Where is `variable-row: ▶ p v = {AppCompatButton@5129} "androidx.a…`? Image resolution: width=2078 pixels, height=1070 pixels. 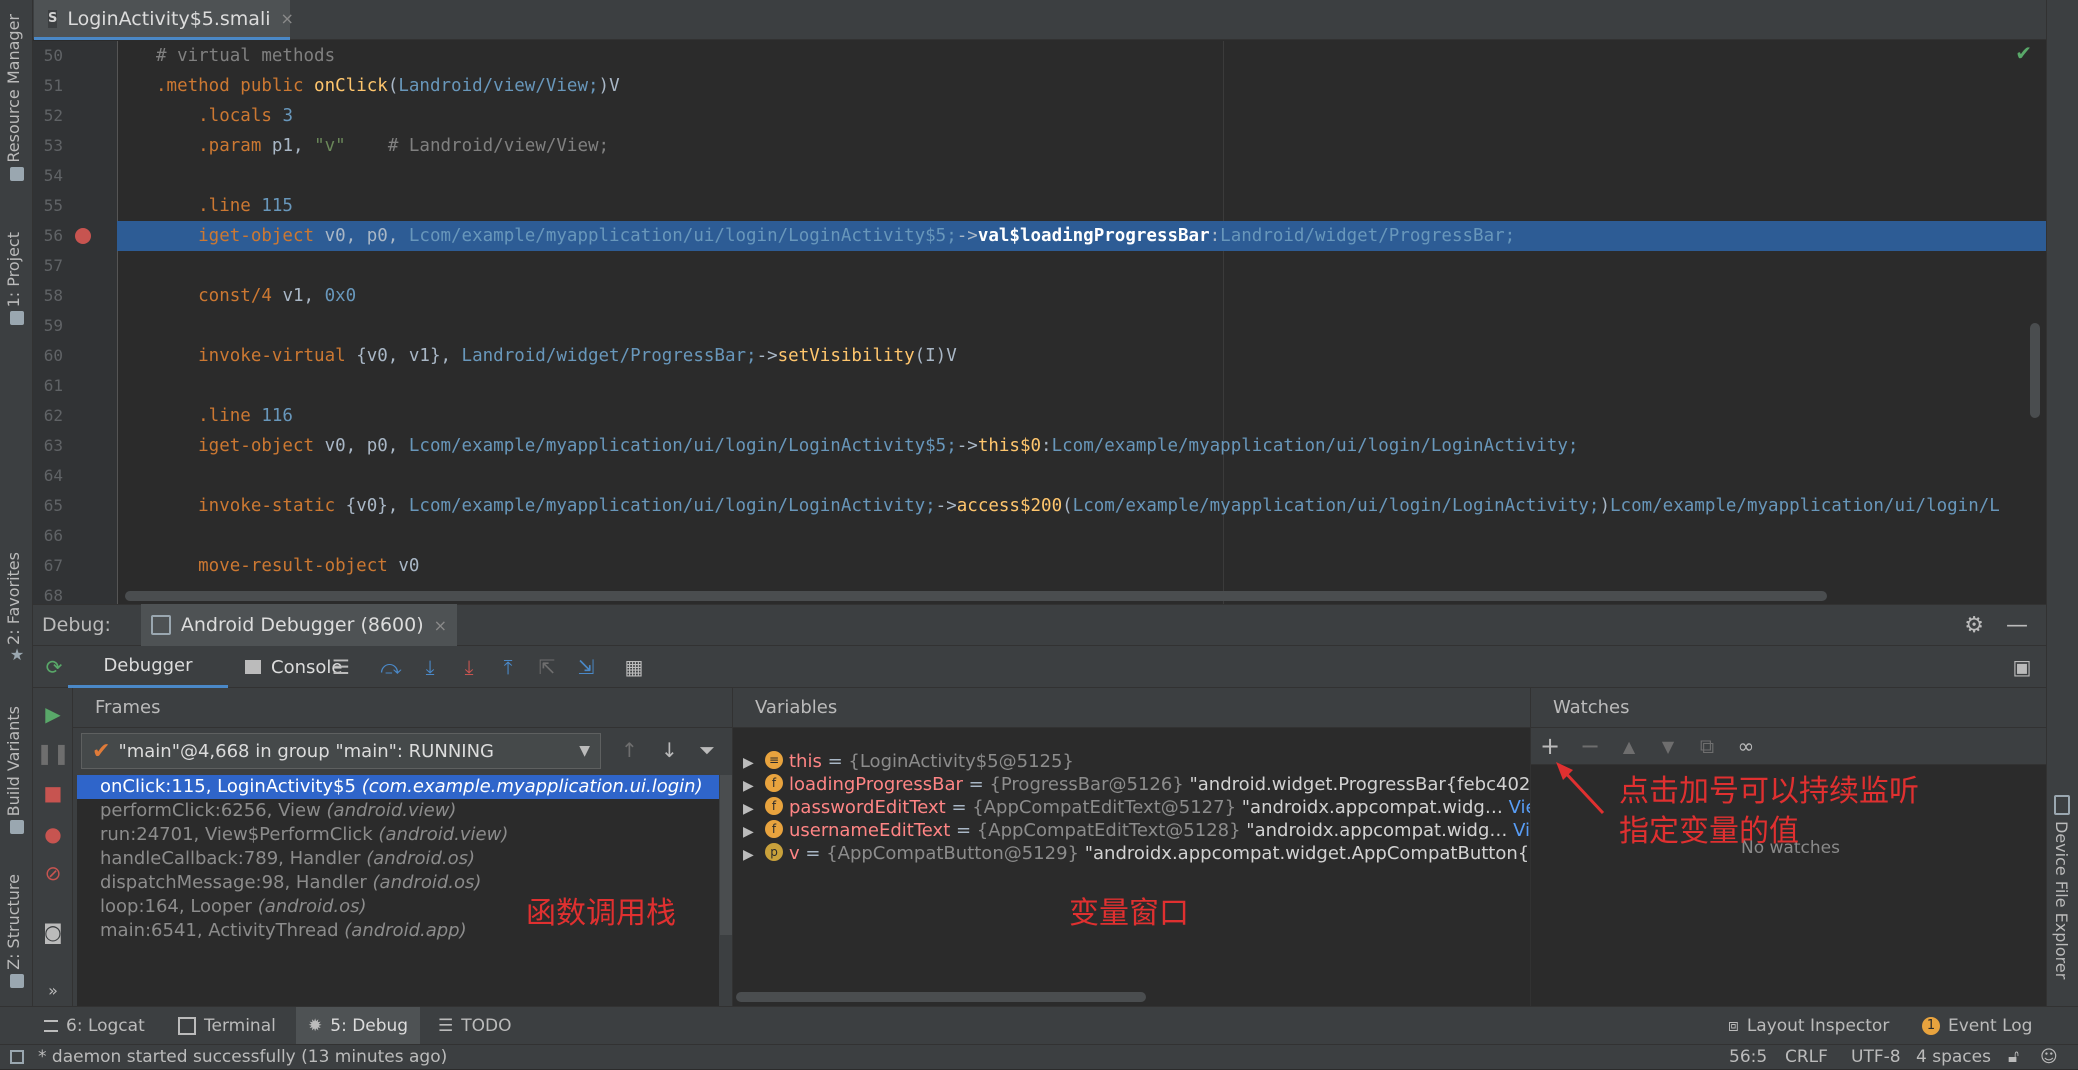
variable-row: ▶ p v = {AppCompatButton@5129} "androidx.a… is located at coordinates (1131, 853).